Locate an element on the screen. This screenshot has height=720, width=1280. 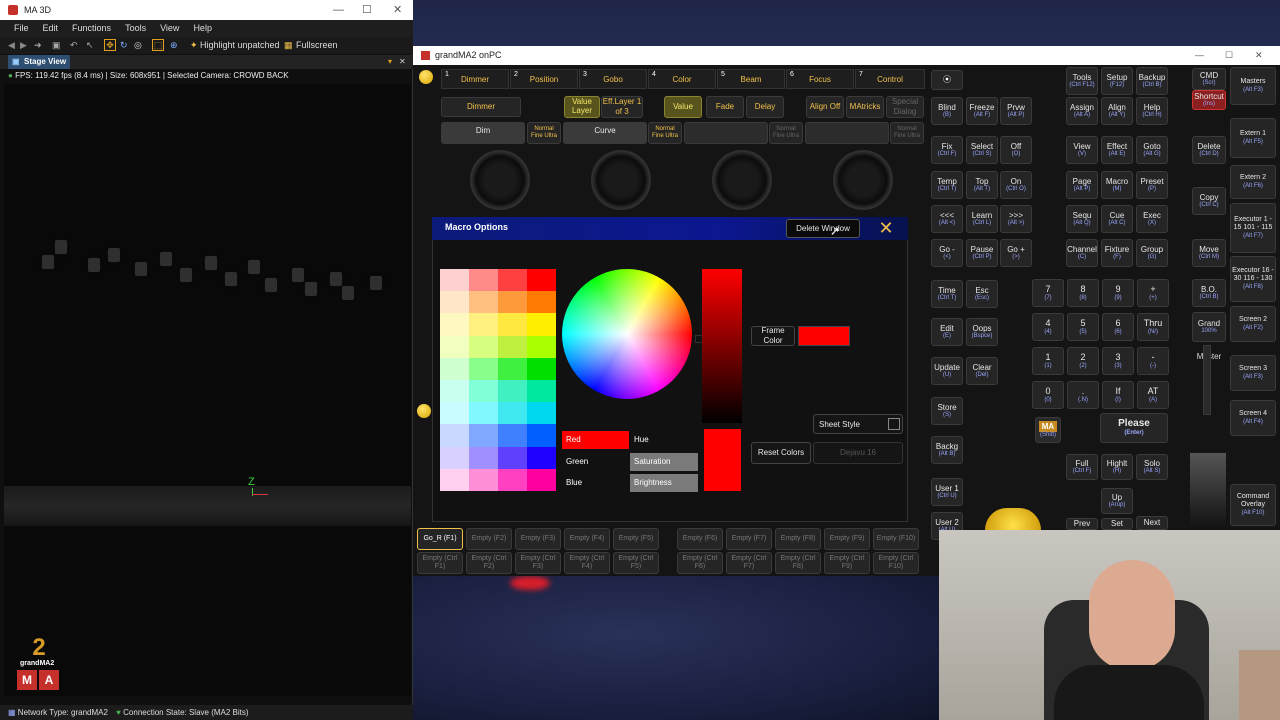
save-icon: ▣ is located at coordinates (56, 45).